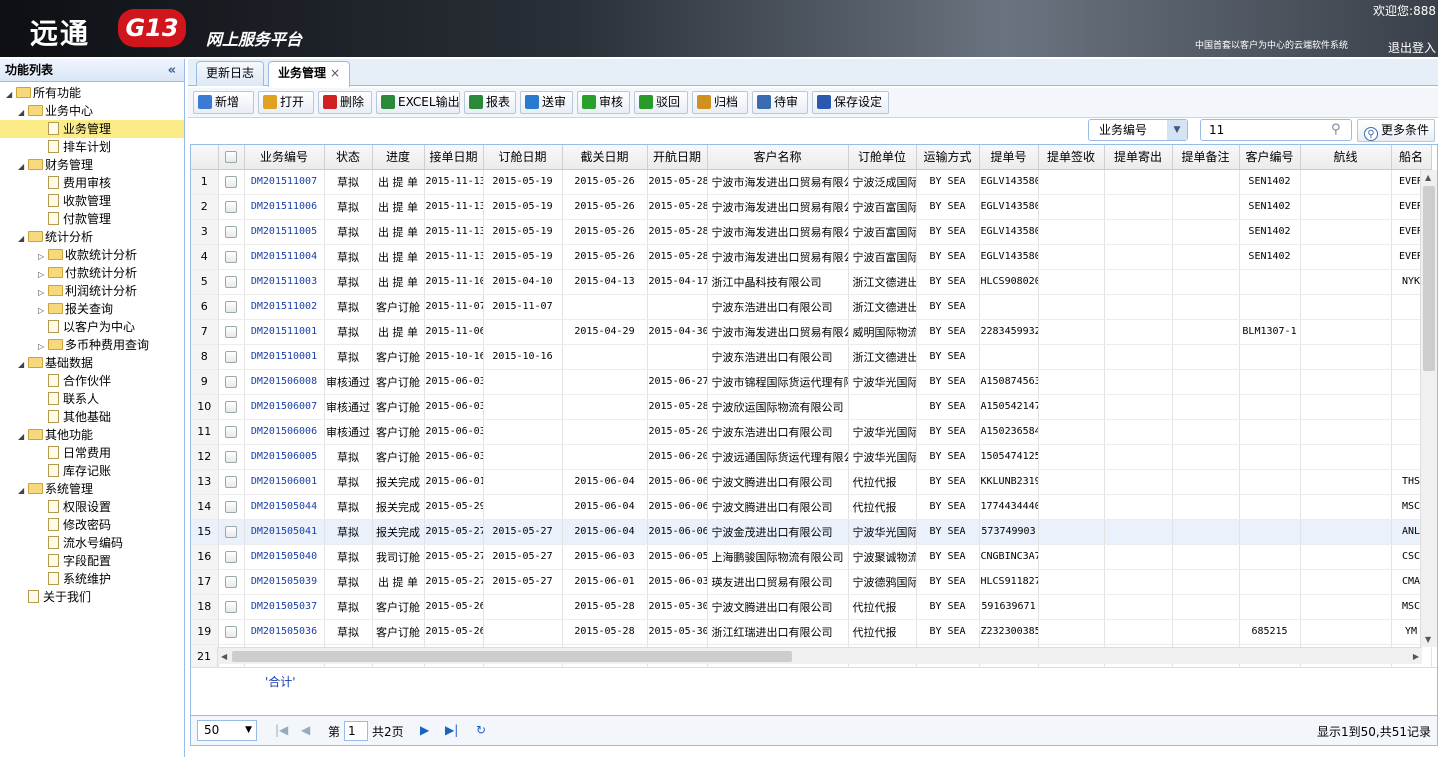 The height and width of the screenshot is (757, 1438). What do you see at coordinates (284, 482) in the screenshot?
I see `business-number-link: DM201506001` at bounding box center [284, 482].